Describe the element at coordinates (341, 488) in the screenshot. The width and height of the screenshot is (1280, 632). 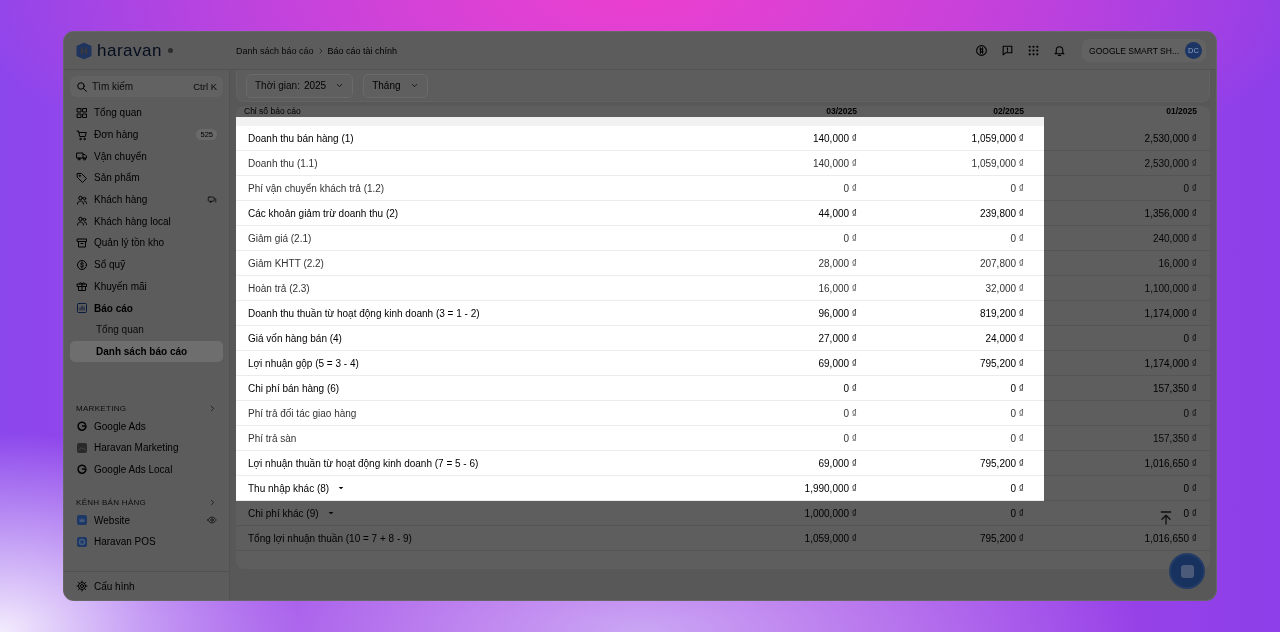
I see `caret-down-icon` at that location.